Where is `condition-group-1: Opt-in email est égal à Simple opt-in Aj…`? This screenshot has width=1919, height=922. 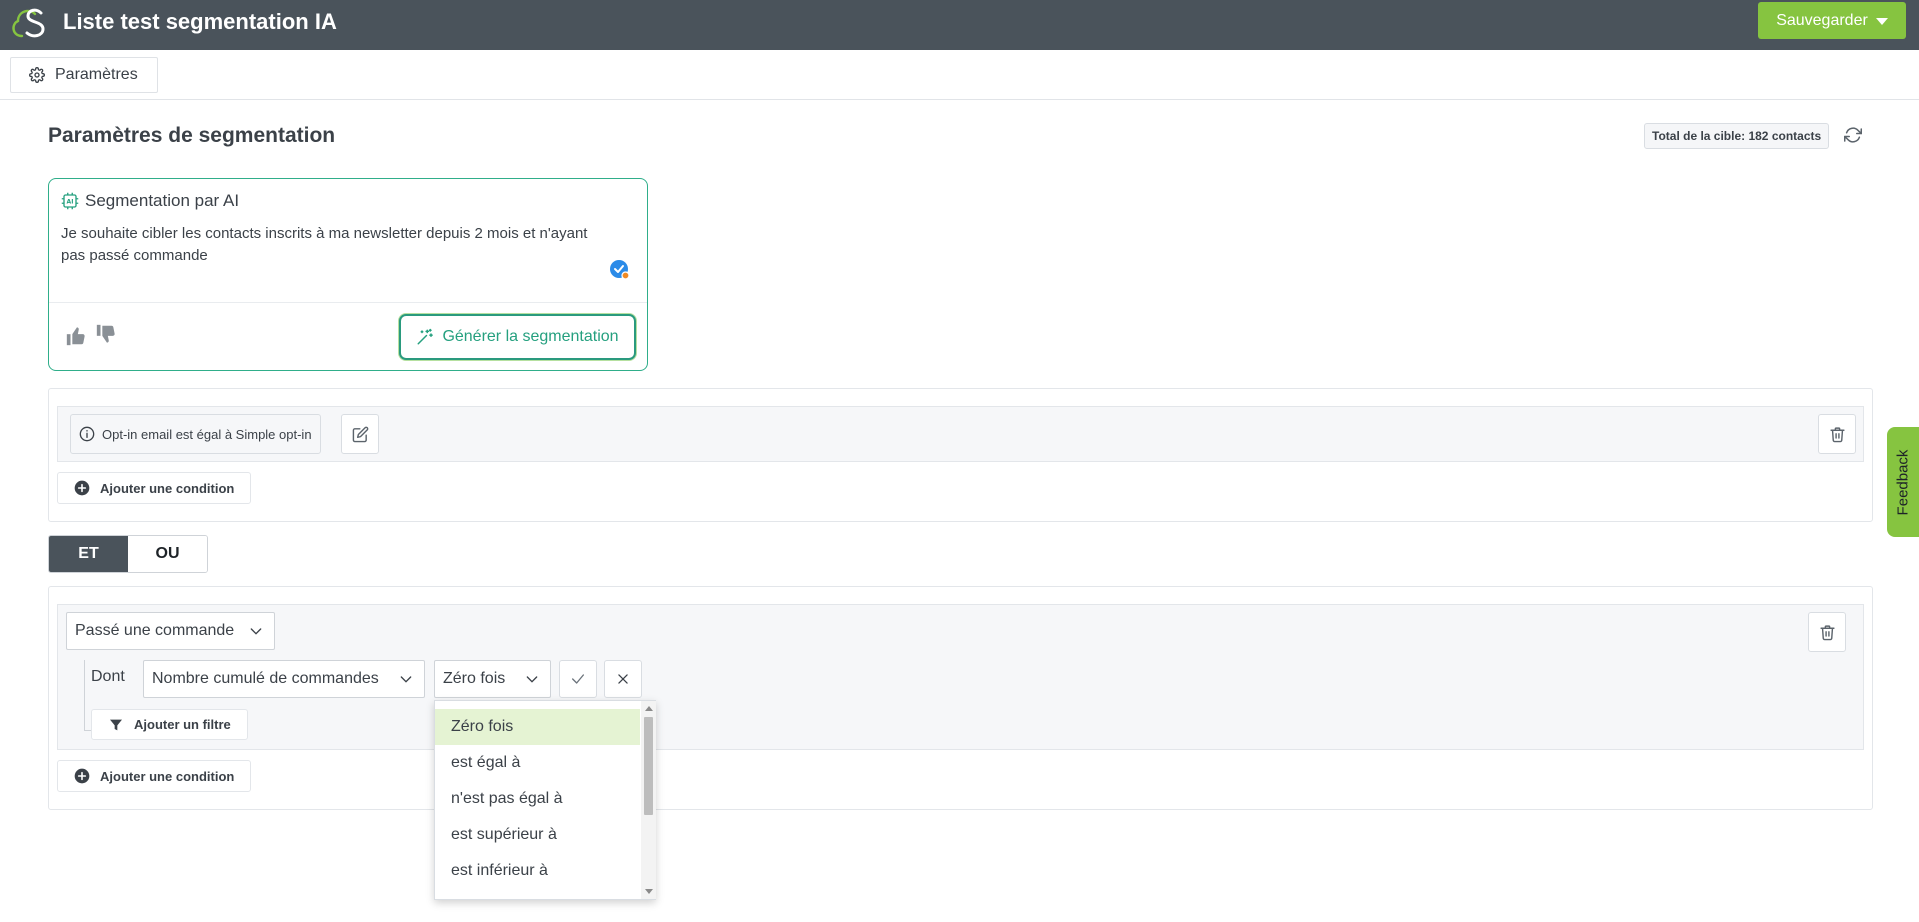
condition-group-1: Opt-in email est égal à Simple opt-in Aj… is located at coordinates (960, 455).